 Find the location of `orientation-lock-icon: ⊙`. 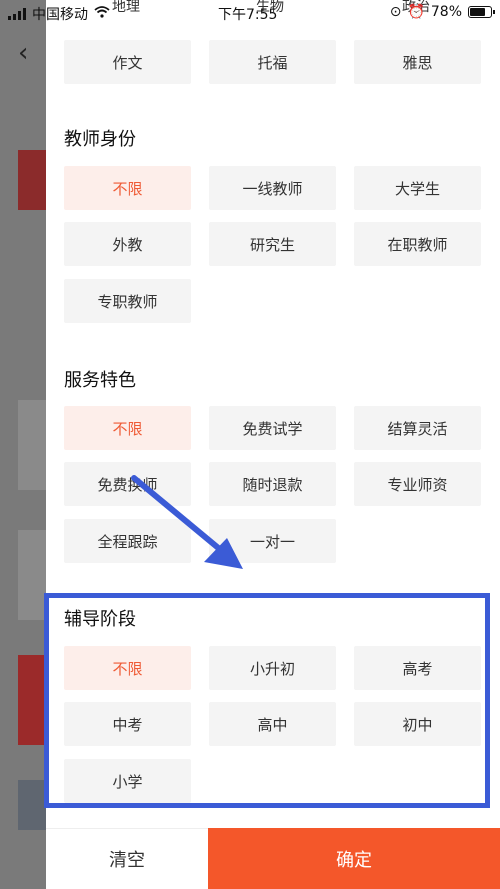

orientation-lock-icon: ⊙ is located at coordinates (395, 12).